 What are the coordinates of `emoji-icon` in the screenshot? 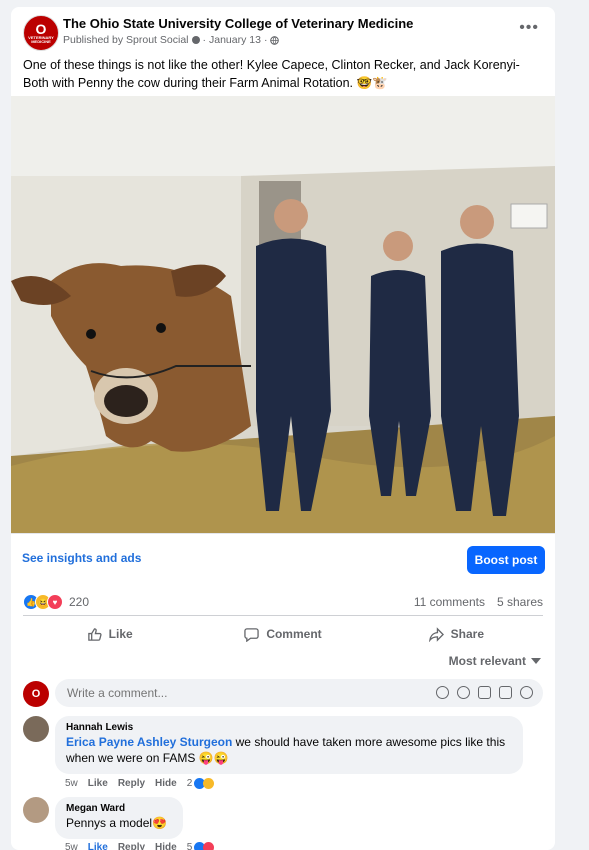 It's located at (463, 692).